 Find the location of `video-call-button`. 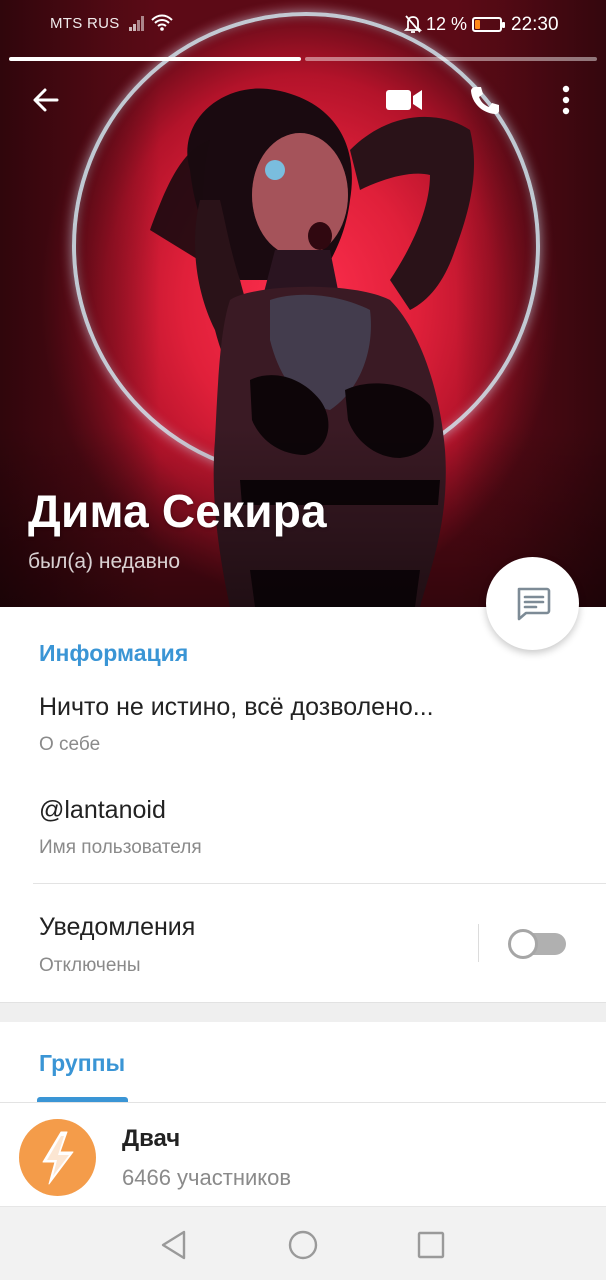

video-call-button is located at coordinates (404, 100).